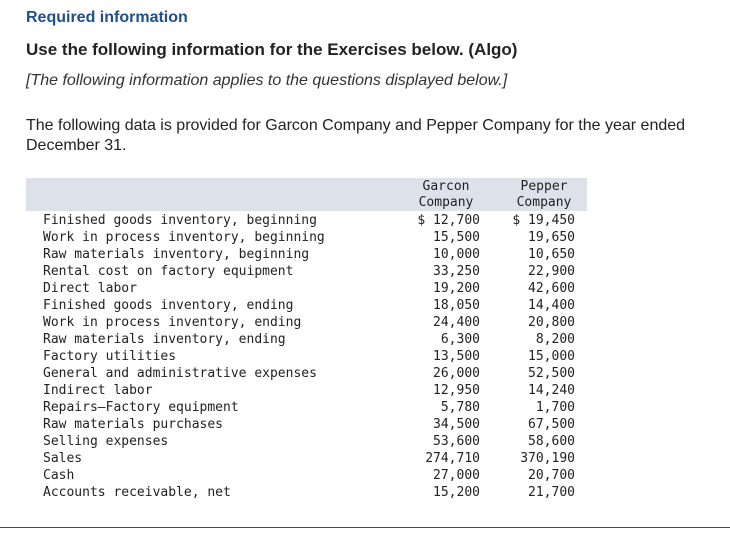  I want to click on bottom-divider, so click(365, 527).